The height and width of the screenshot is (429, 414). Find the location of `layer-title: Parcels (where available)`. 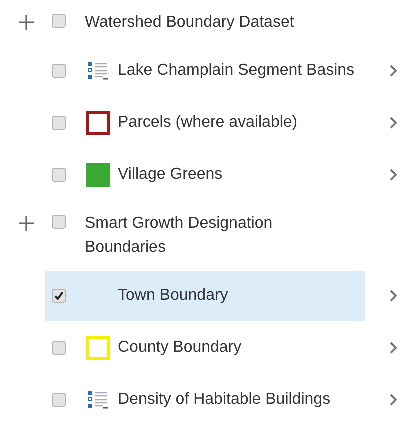

layer-title: Parcels (where available) is located at coordinates (208, 123).